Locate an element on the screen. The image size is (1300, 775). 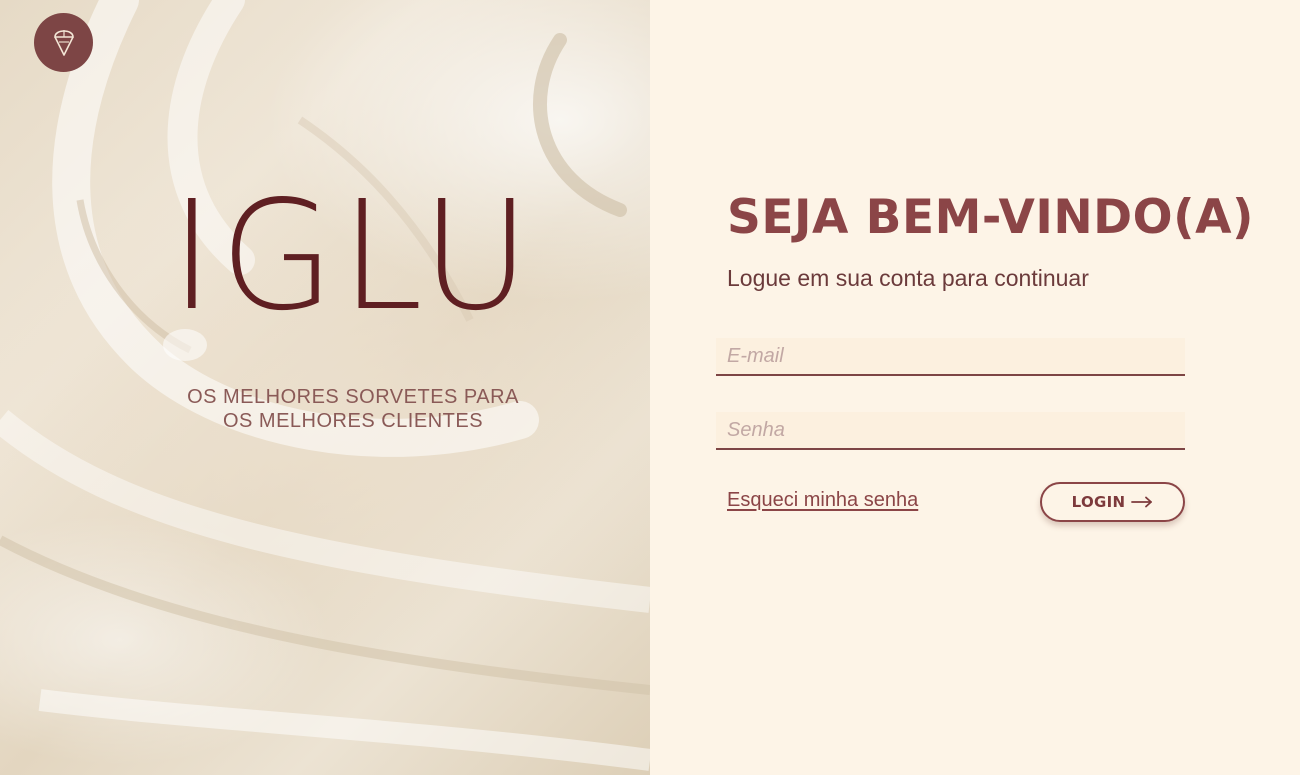
ice-cream-icon is located at coordinates (64, 43).